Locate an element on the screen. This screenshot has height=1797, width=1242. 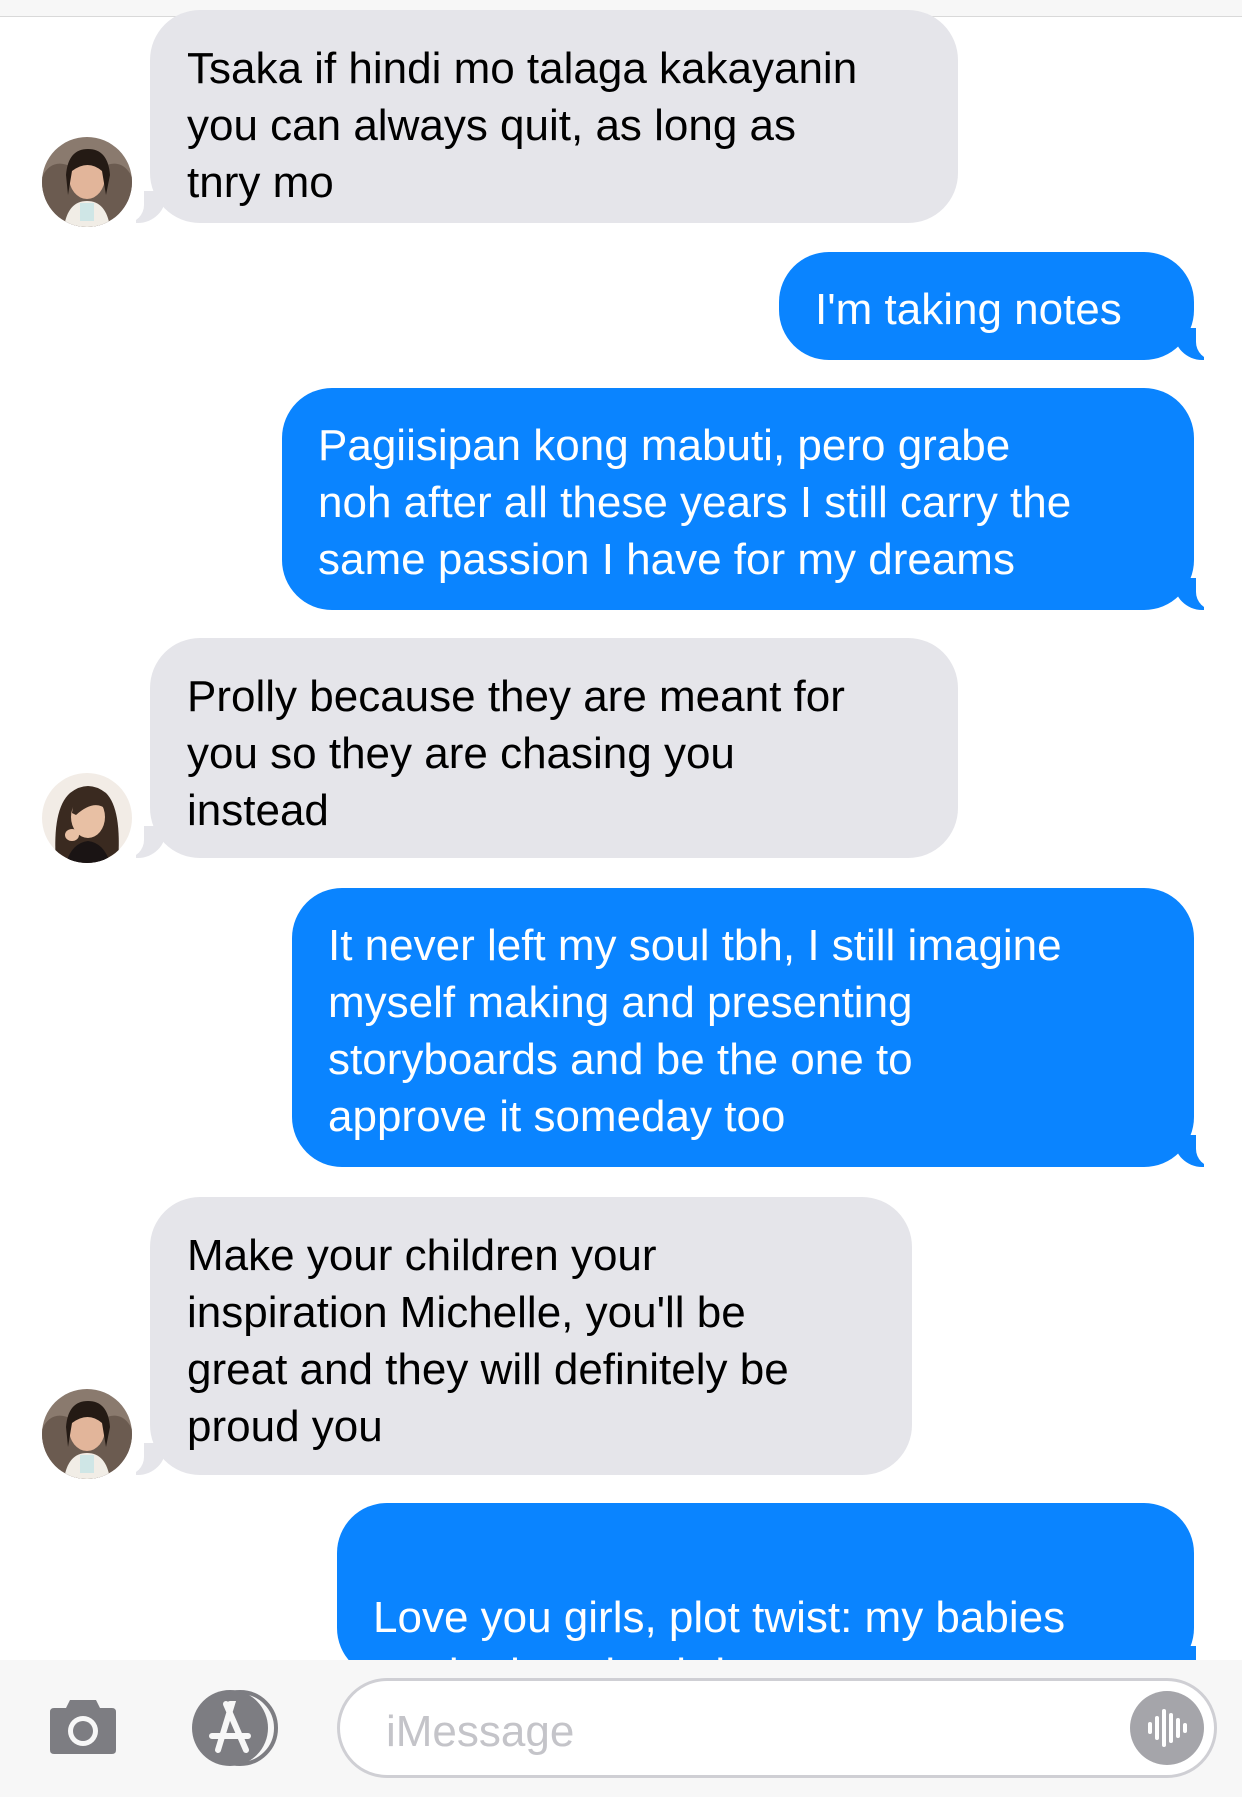
audio-waveform-icon is located at coordinates (1167, 1728).